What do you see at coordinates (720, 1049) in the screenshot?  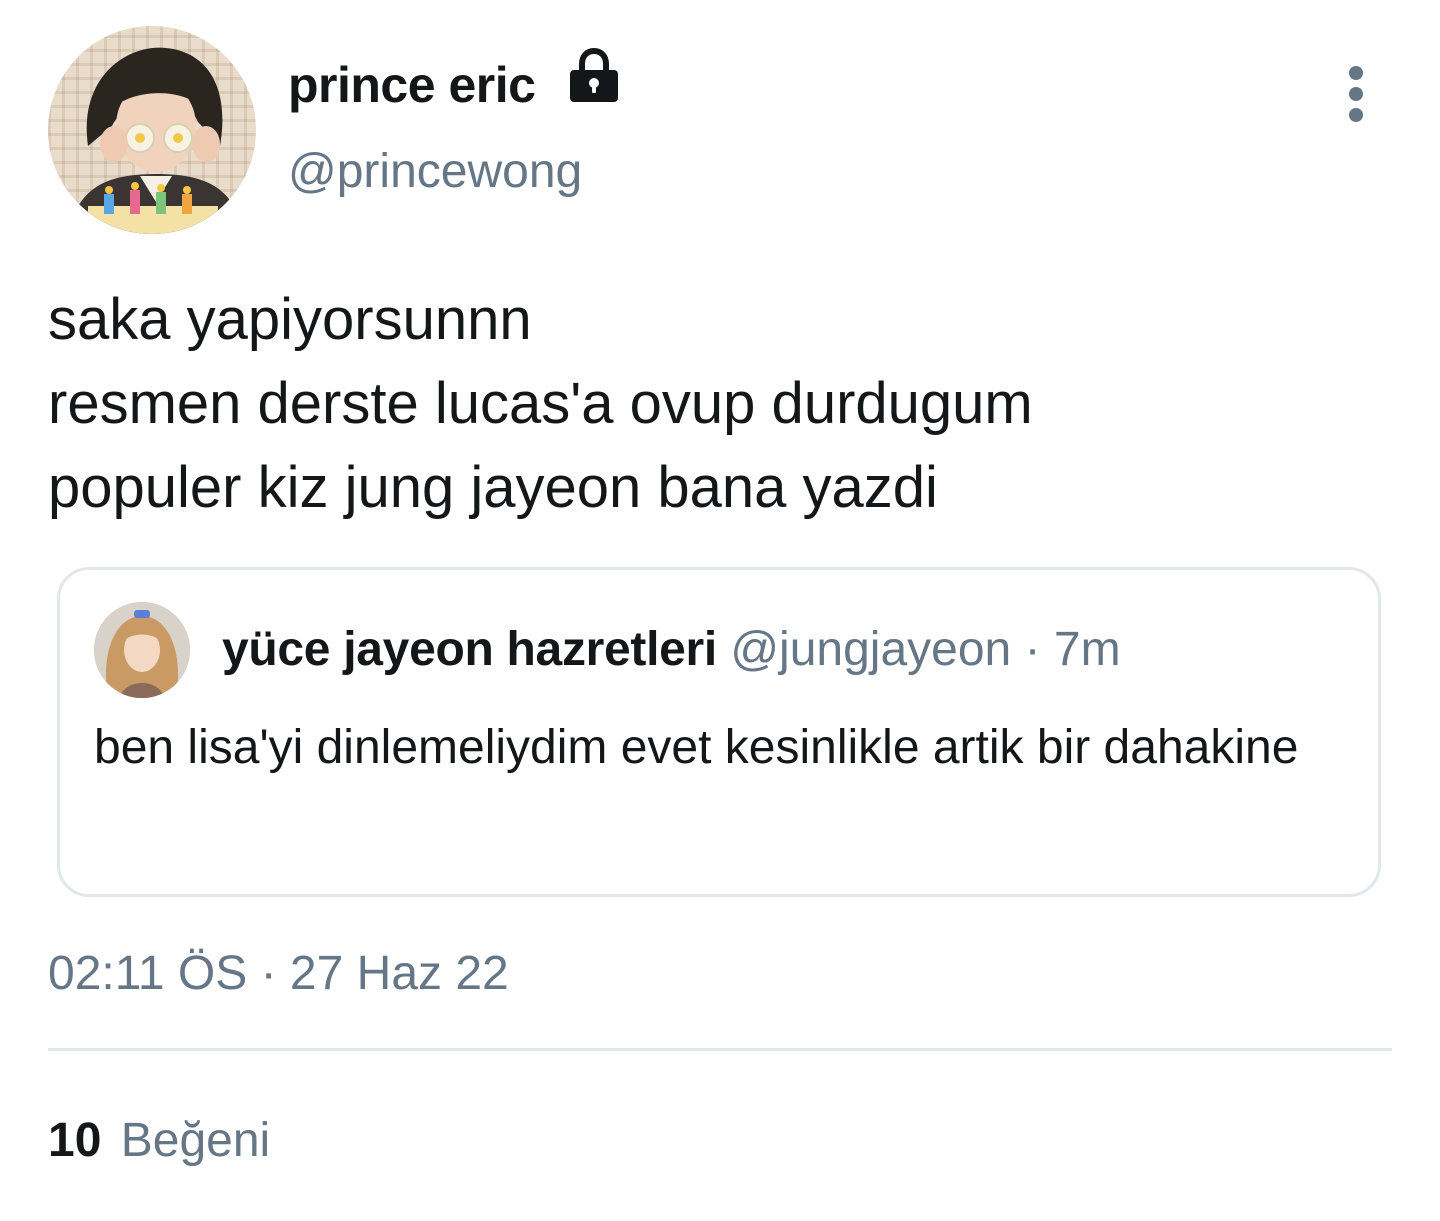 I see `divider` at bounding box center [720, 1049].